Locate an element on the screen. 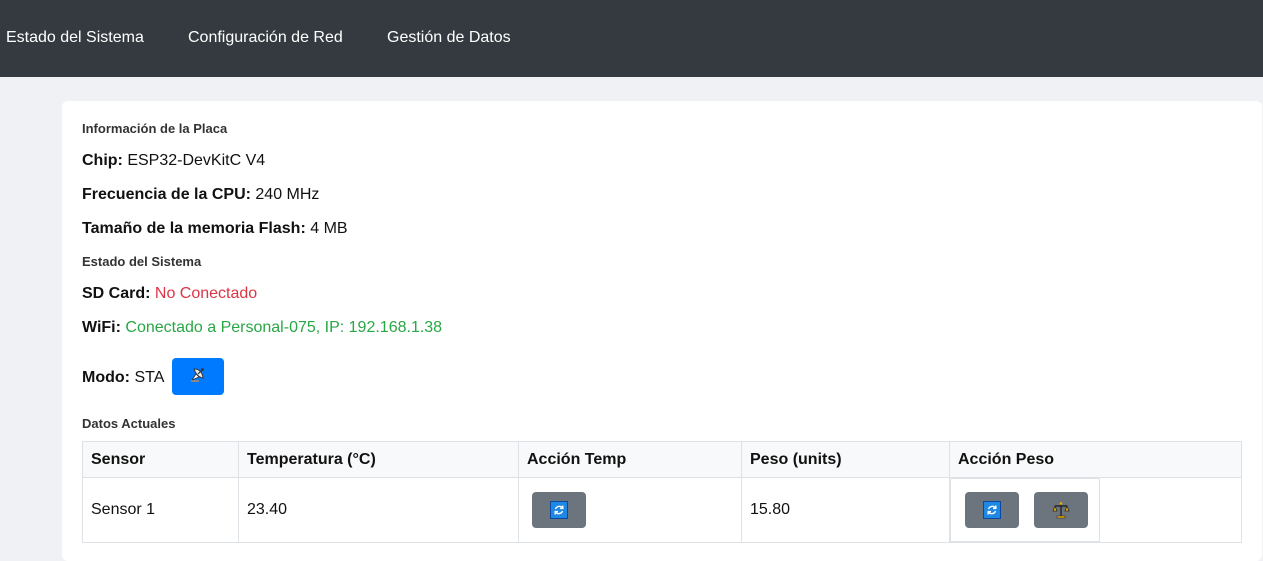 The width and height of the screenshot is (1263, 561). table-row: Sensor 1 23.40 15.80 is located at coordinates (662, 510).